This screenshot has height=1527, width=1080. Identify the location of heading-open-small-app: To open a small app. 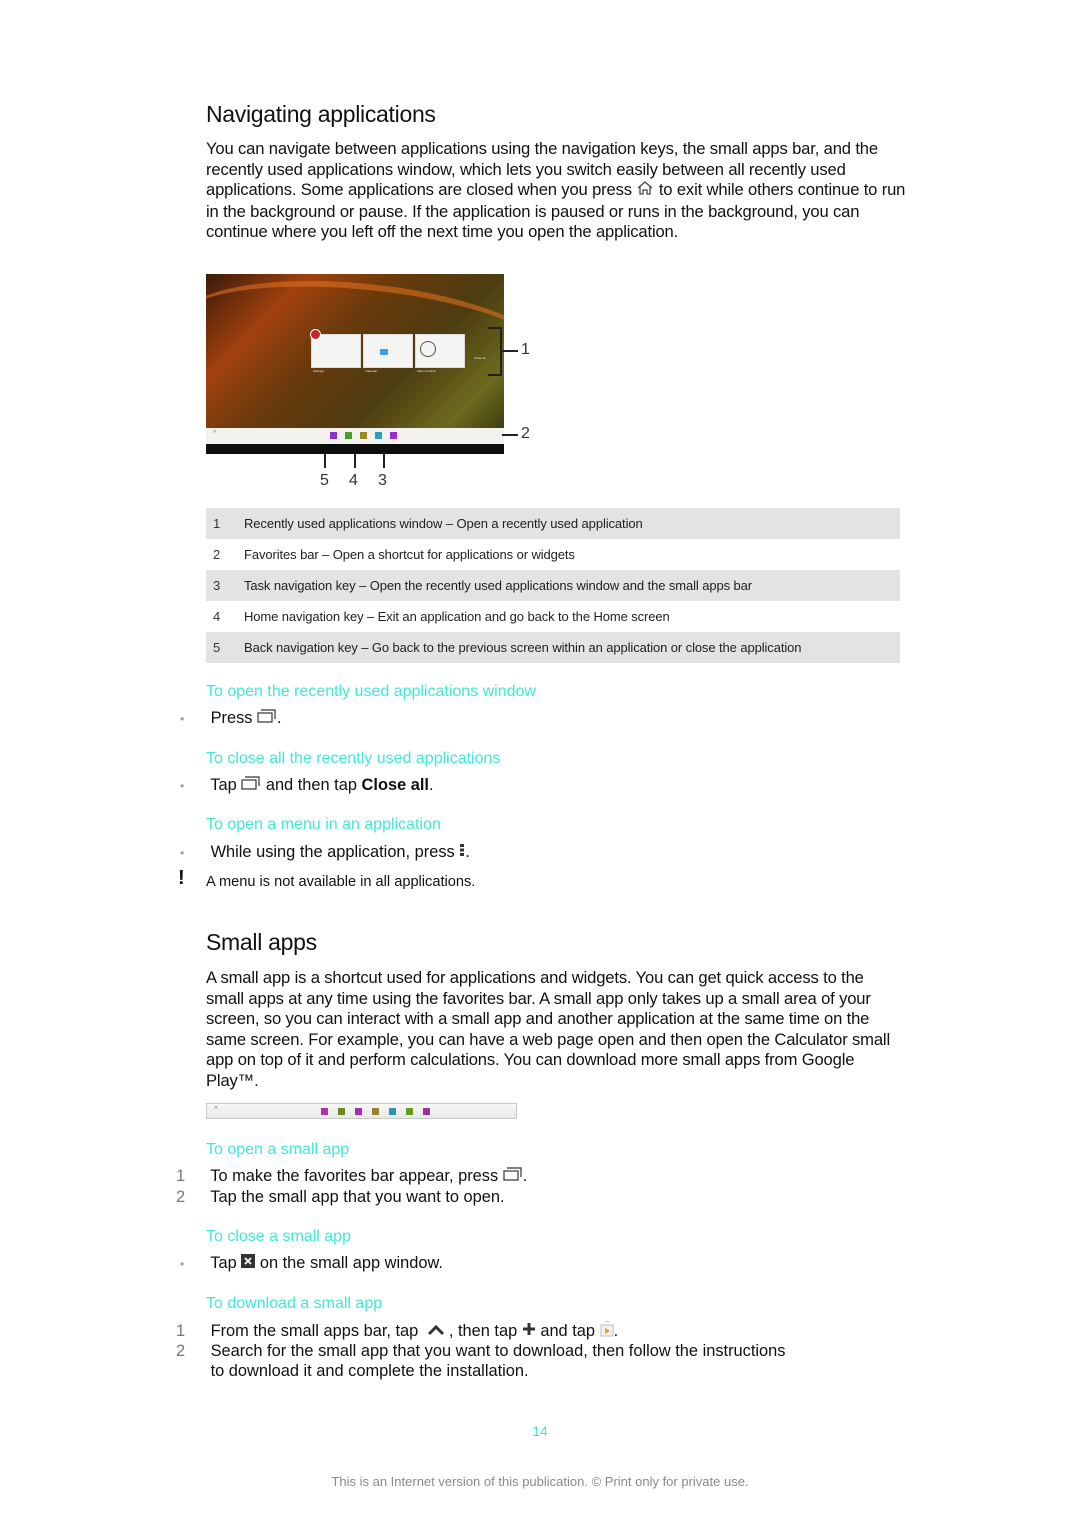
(278, 1149).